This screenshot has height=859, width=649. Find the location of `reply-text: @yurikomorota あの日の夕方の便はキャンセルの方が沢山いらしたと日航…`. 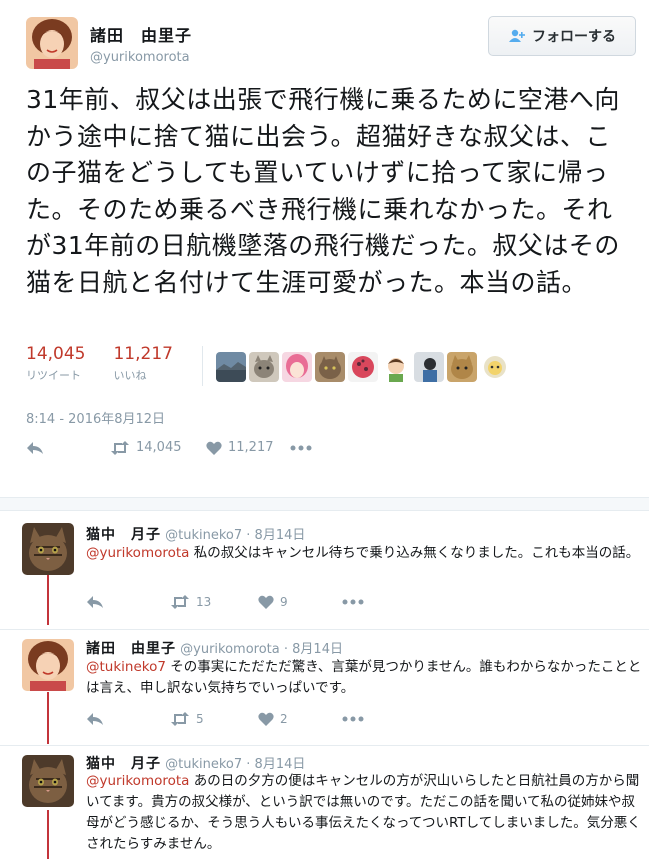

reply-text: @yurikomorota あの日の夕方の便はキャンセルの方が沢山いらしたと日航… is located at coordinates (364, 813).